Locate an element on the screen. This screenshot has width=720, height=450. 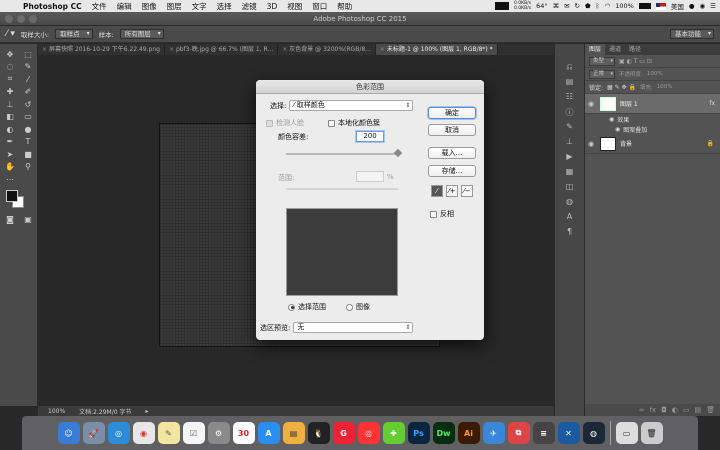
minimize-window-button is located at coordinates (21, 19).